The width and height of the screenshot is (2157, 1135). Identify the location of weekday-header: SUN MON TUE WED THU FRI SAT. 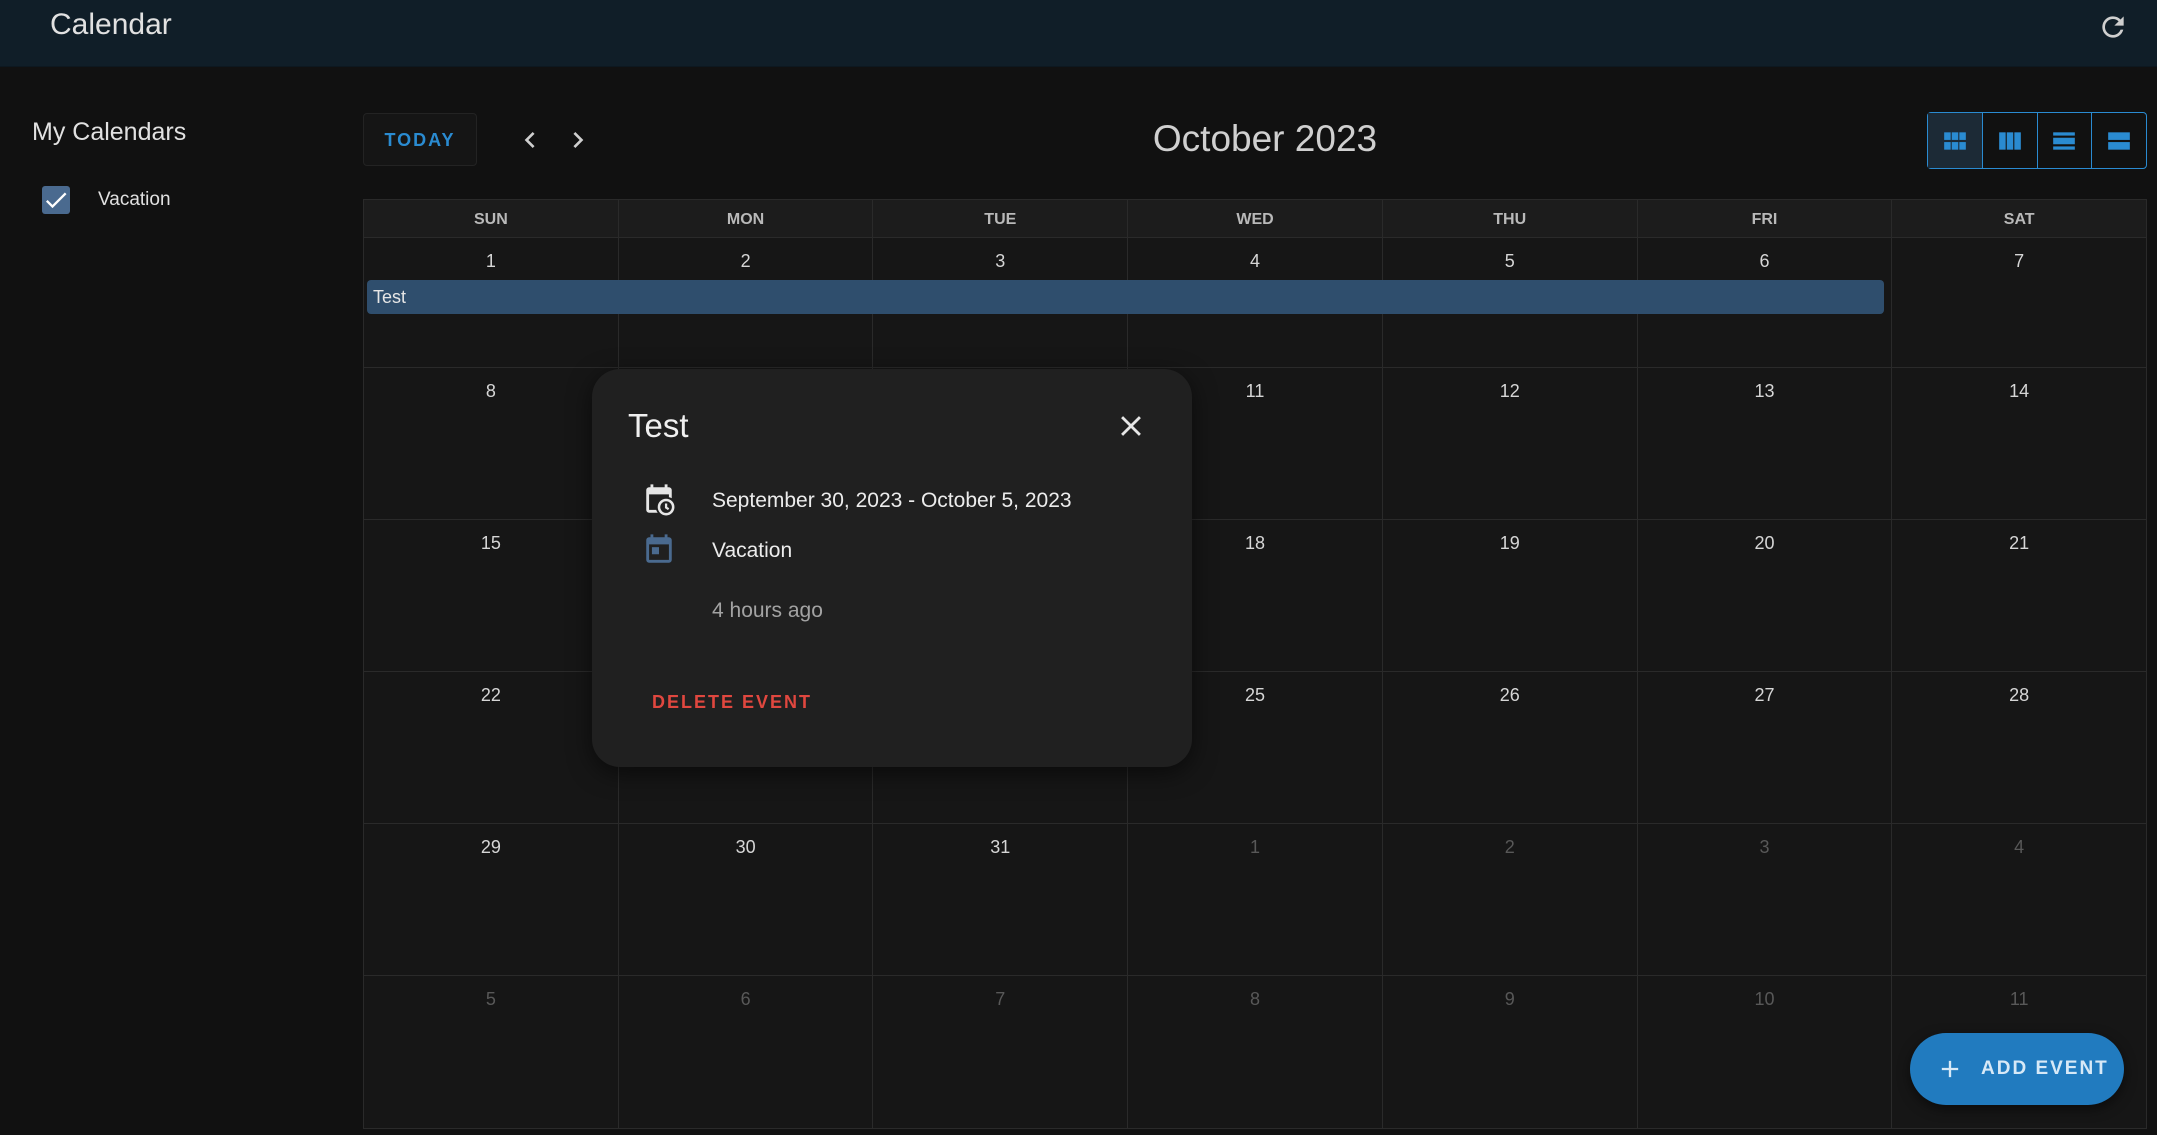
(1255, 219).